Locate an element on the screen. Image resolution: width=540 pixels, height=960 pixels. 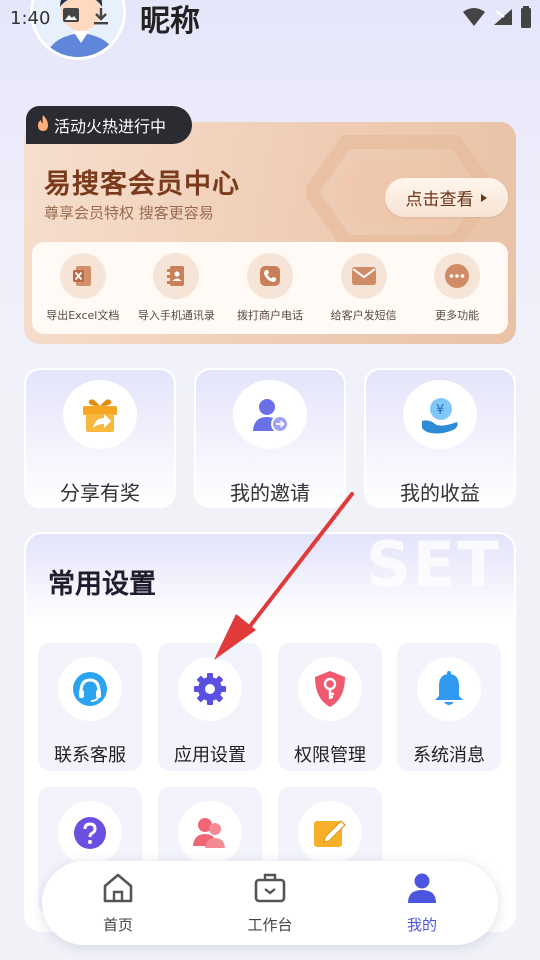
nickname: 昵称 is located at coordinates (170, 20).